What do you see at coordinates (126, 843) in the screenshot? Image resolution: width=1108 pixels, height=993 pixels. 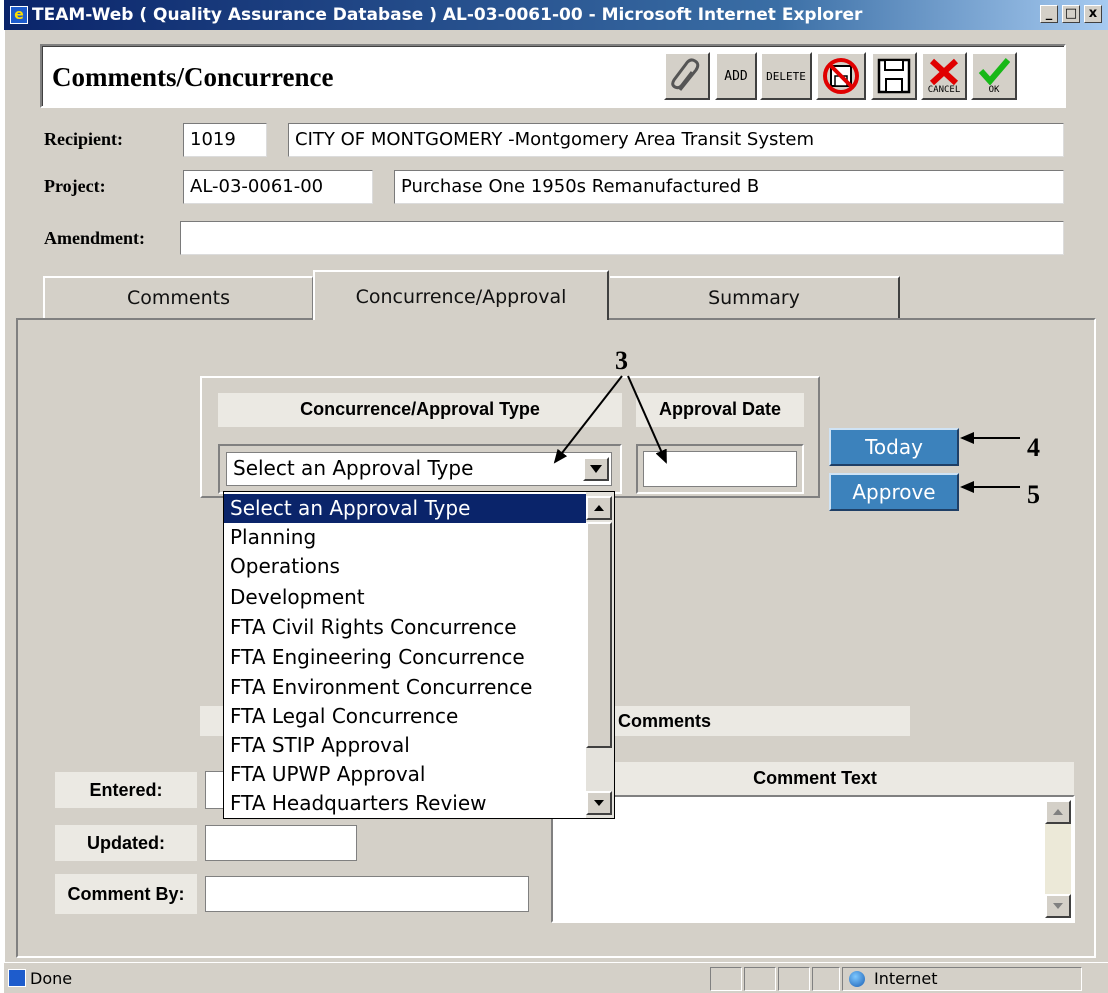 I see `updated-label: Updated:` at bounding box center [126, 843].